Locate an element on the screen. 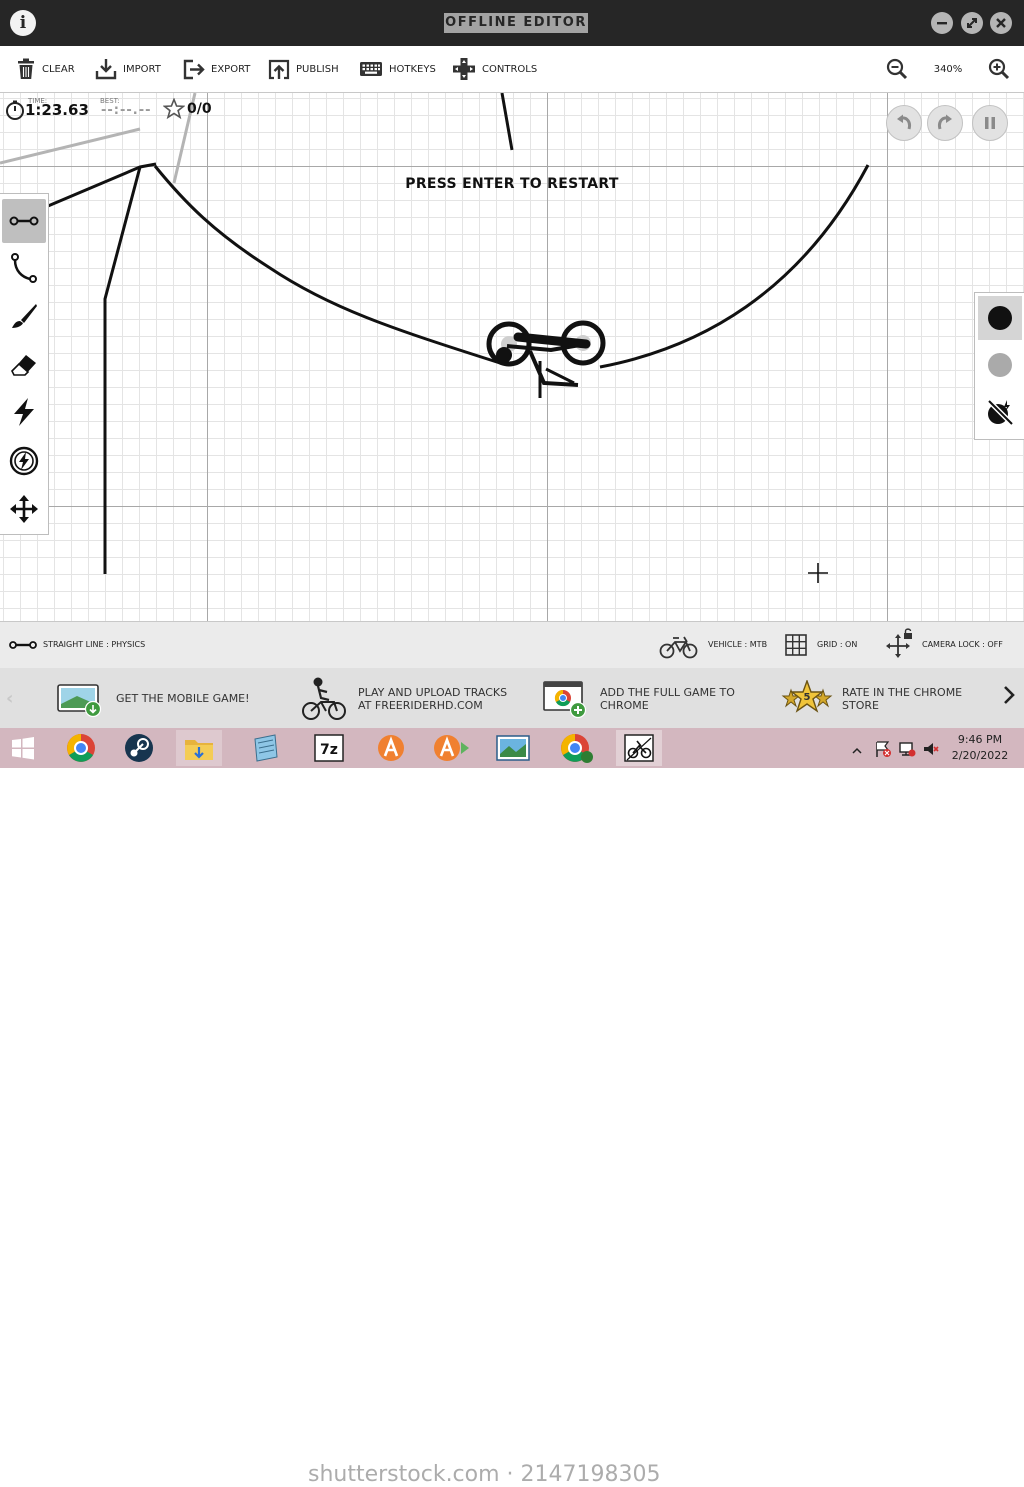 This screenshot has height=1487, width=1024. brush-tool is located at coordinates (24, 316).